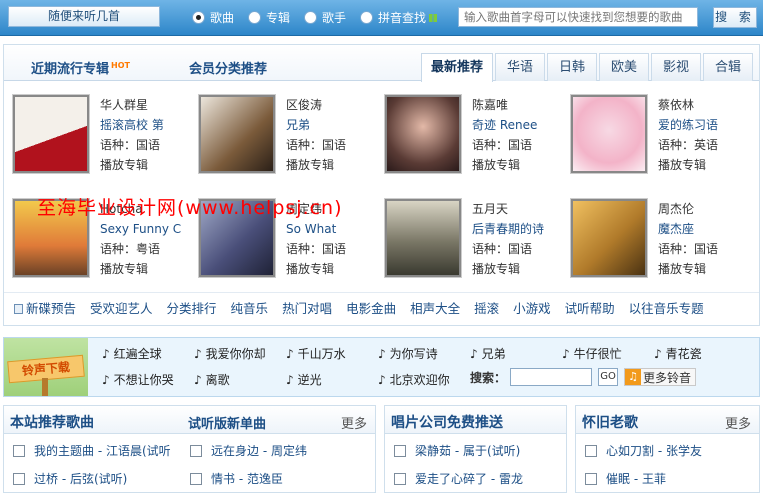 The height and width of the screenshot is (493, 763). What do you see at coordinates (213, 17) in the screenshot?
I see `radio-song: 歌曲` at bounding box center [213, 17].